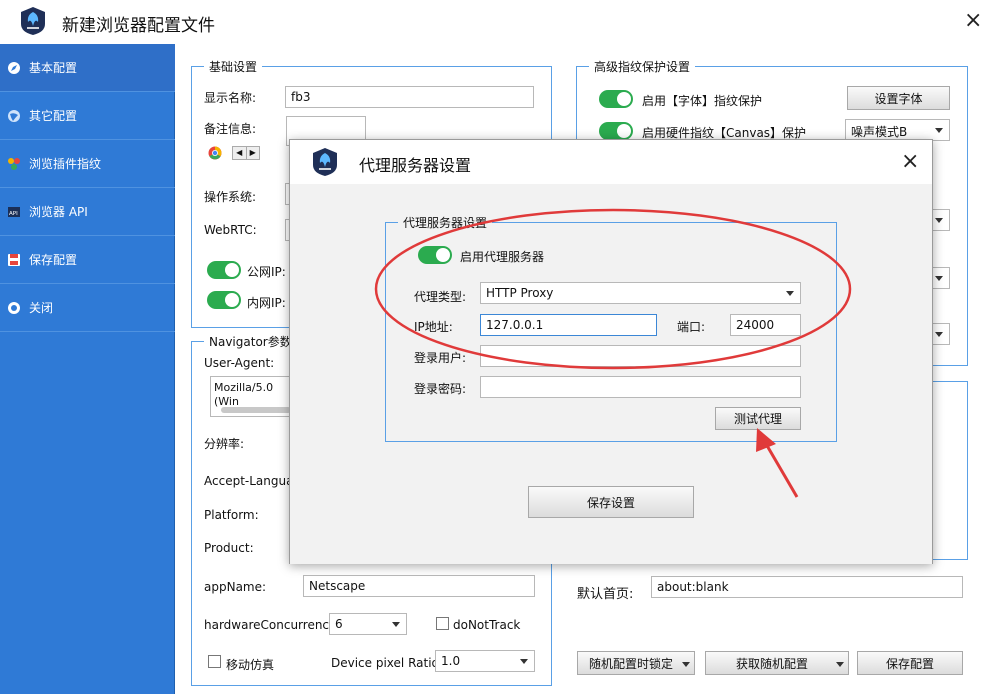 The width and height of the screenshot is (996, 694). What do you see at coordinates (642, 66) in the screenshot?
I see `group-title: 高级指纹保护设置` at bounding box center [642, 66].